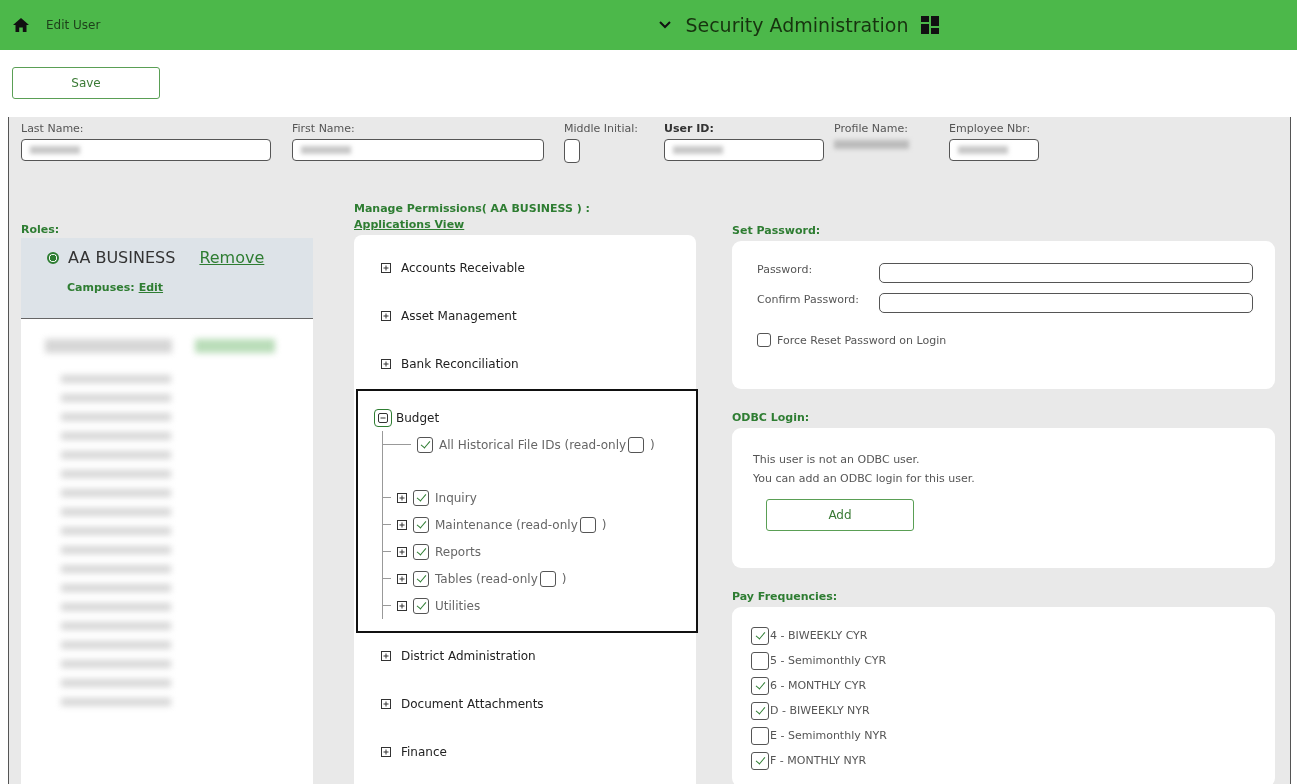  Describe the element at coordinates (73, 25) in the screenshot. I see `page-title: Edit User` at that location.